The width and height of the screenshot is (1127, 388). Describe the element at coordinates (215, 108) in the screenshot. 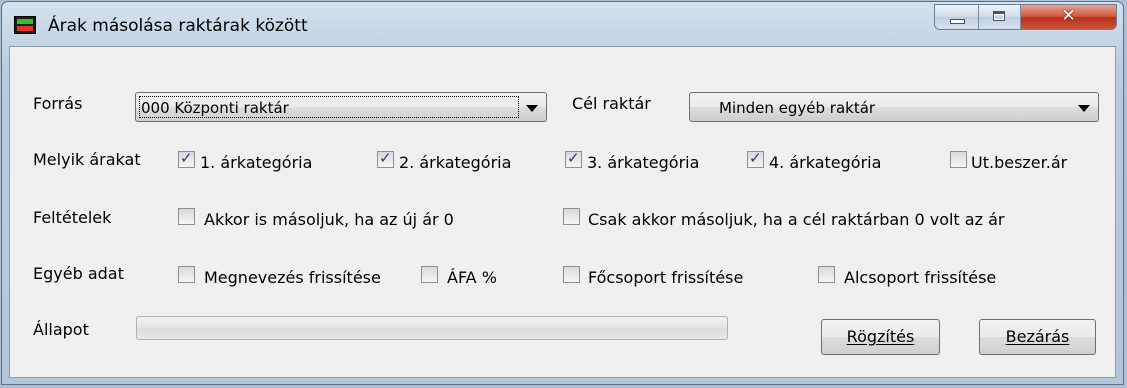

I see `source-warehouse-value: 000 Központi raktár` at that location.